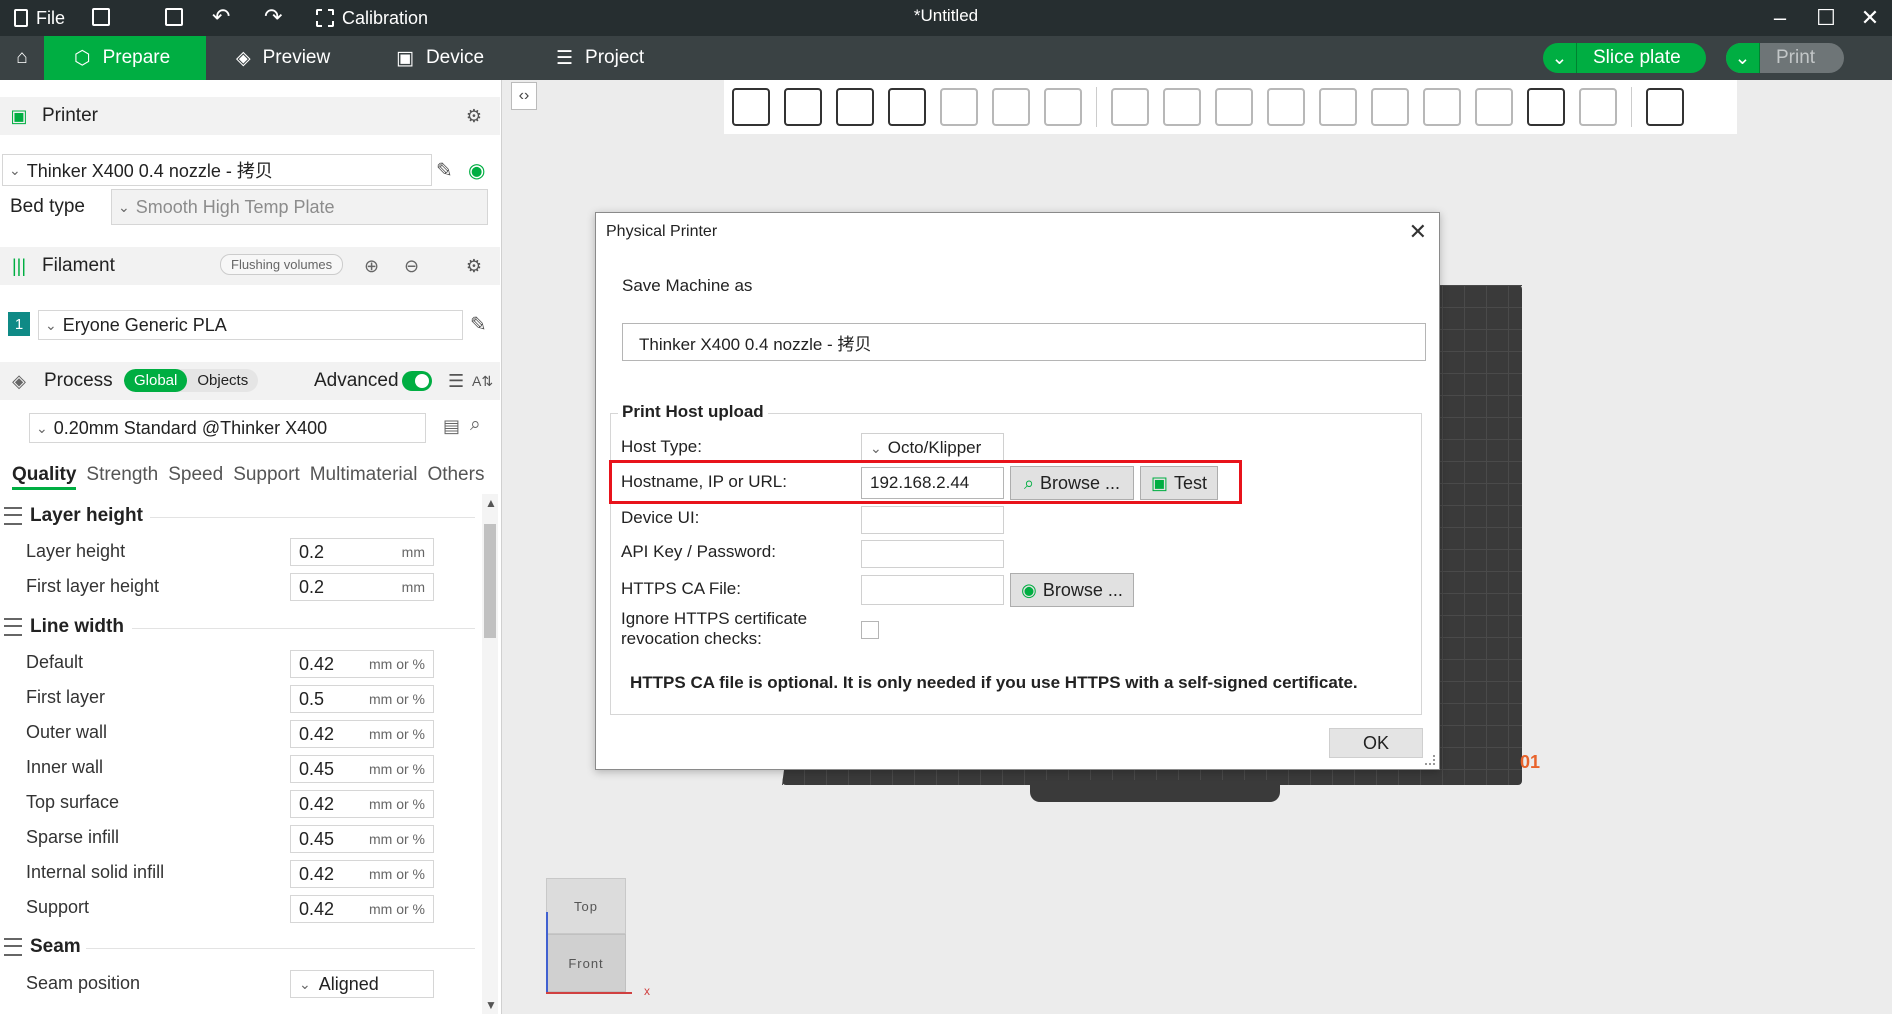 The height and width of the screenshot is (1014, 1892). Describe the element at coordinates (1442, 107) in the screenshot. I see `seam-paint-icon` at that location.